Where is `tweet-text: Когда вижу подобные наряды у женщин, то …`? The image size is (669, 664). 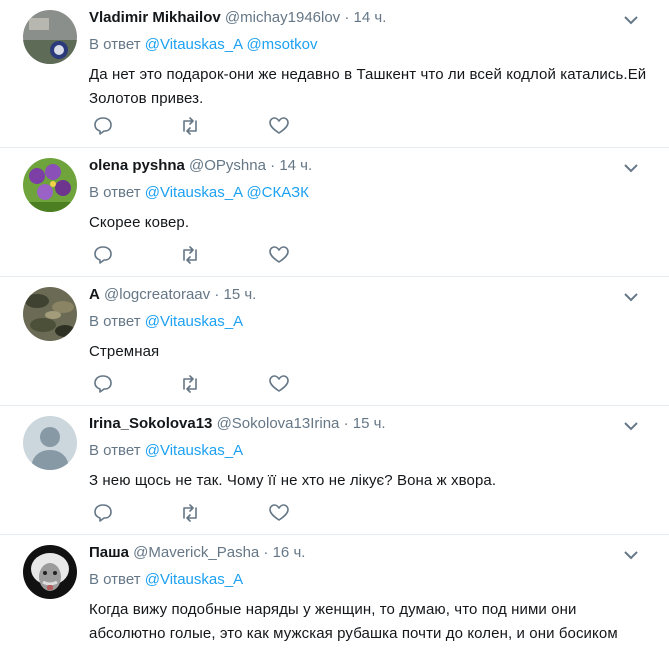 tweet-text: Когда вижу подобные наряды у женщин, то … is located at coordinates (353, 621).